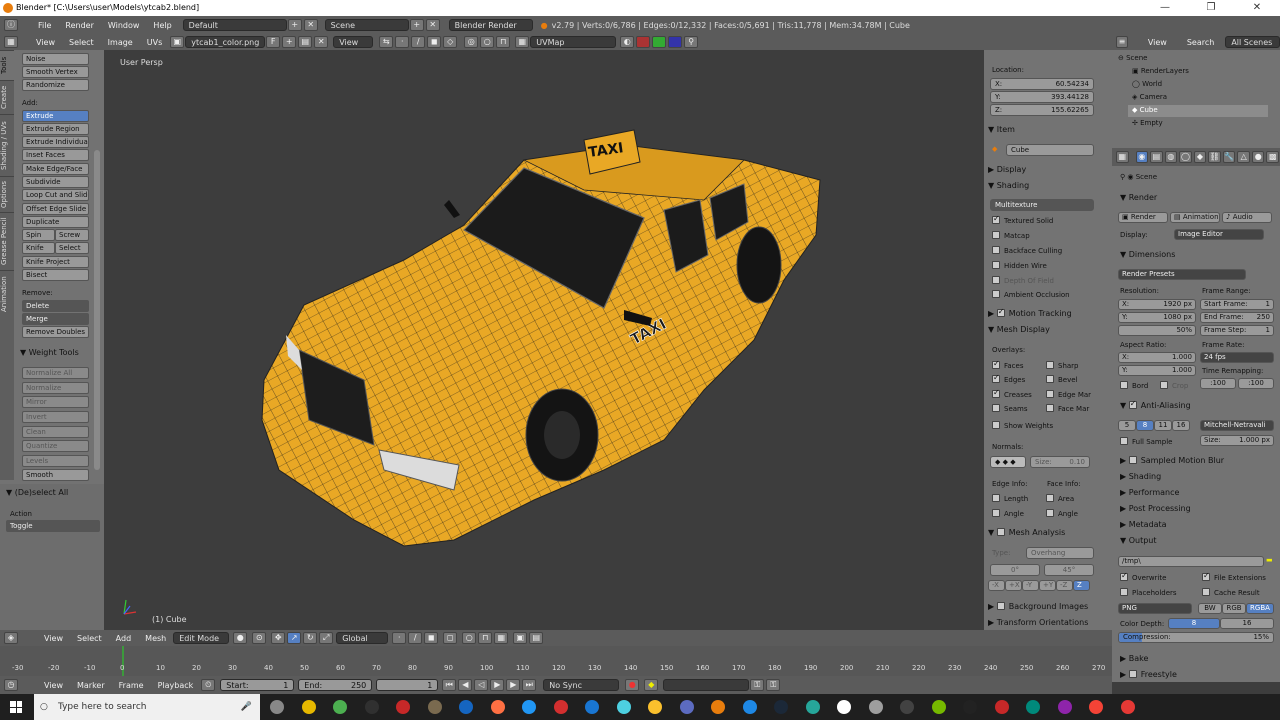 This screenshot has height=720, width=1280. I want to click on merge-menu: Merge, so click(55, 319).